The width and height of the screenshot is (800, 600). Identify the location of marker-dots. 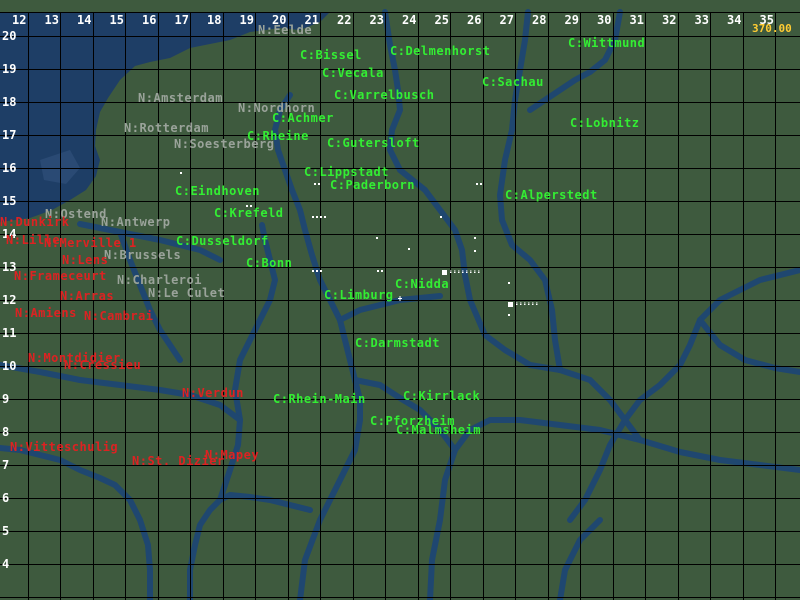
(359, 244).